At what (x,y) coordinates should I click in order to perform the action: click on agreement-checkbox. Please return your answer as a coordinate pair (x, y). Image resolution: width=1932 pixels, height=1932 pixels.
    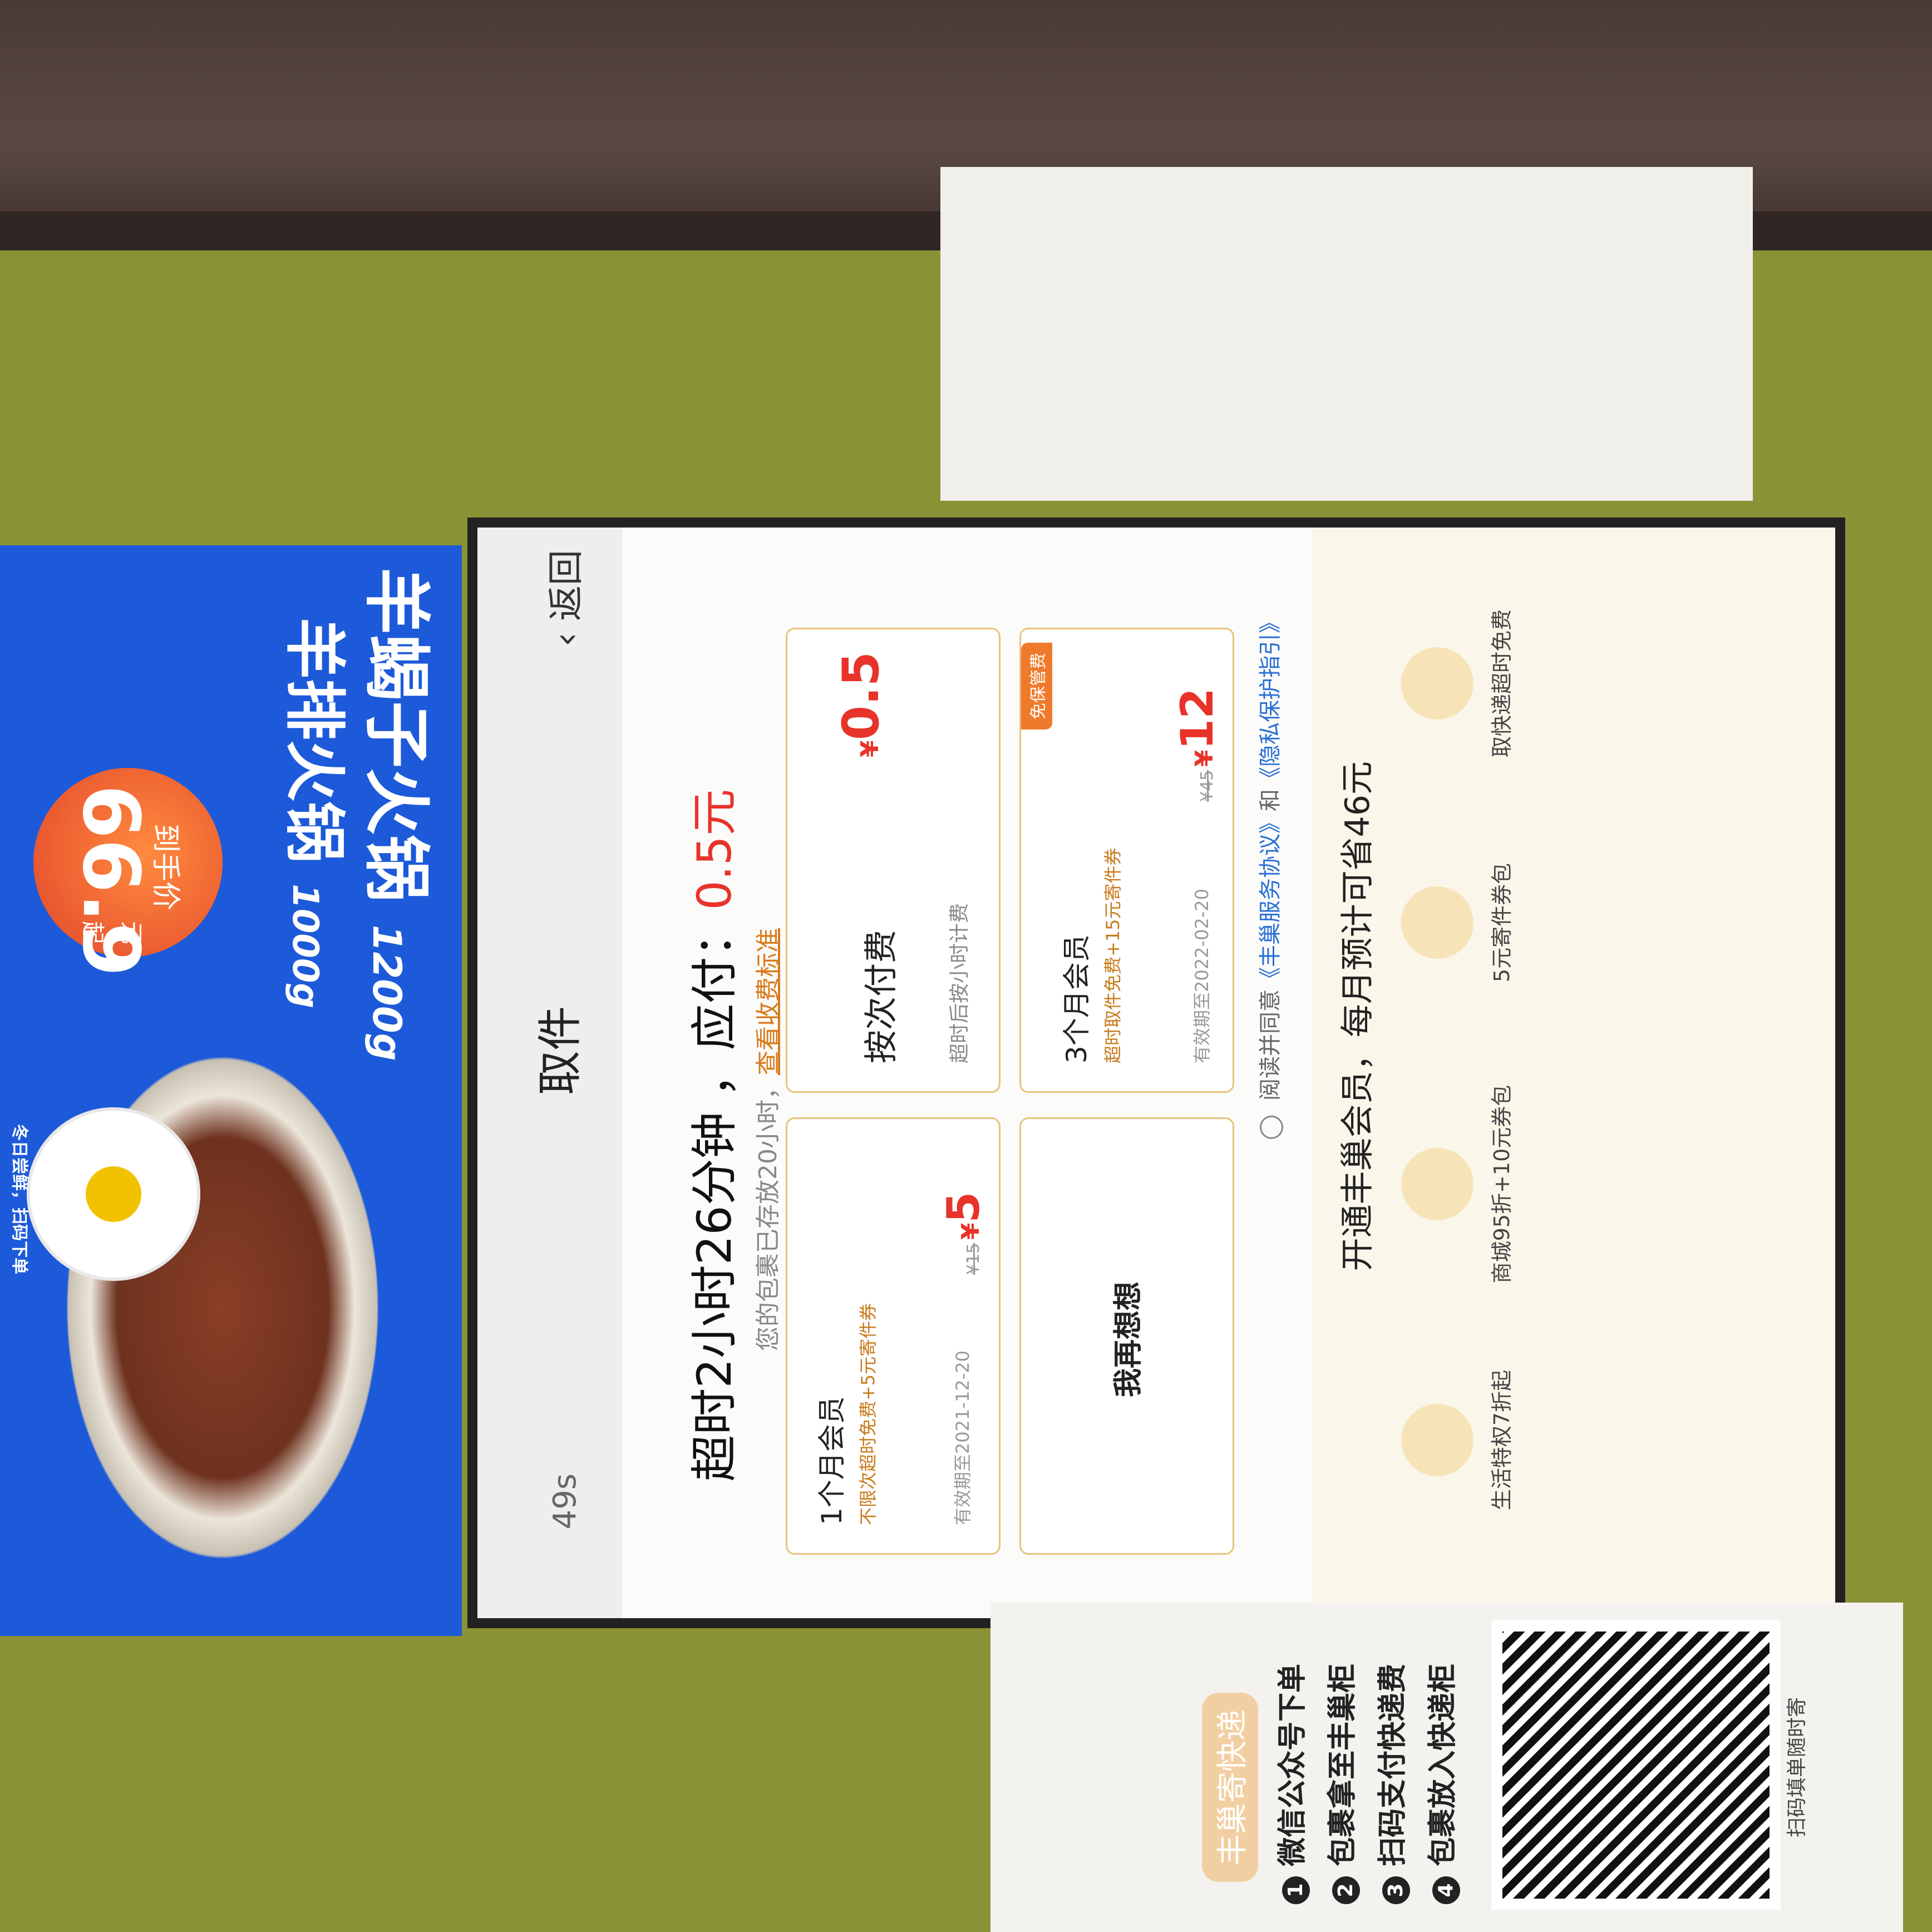
    Looking at the image, I should click on (1271, 1127).